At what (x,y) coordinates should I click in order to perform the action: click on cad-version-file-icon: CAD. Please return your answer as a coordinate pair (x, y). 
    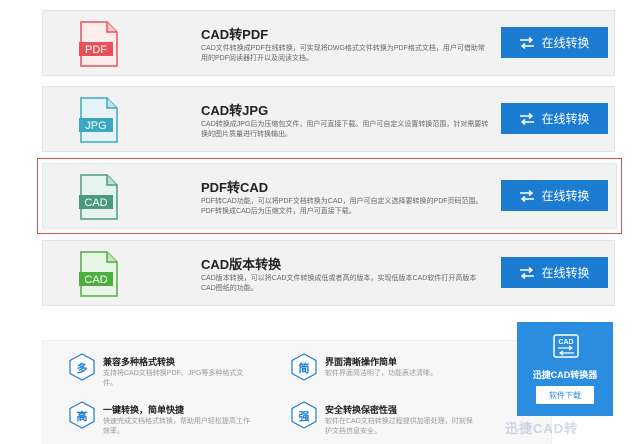
    Looking at the image, I should click on (98, 274).